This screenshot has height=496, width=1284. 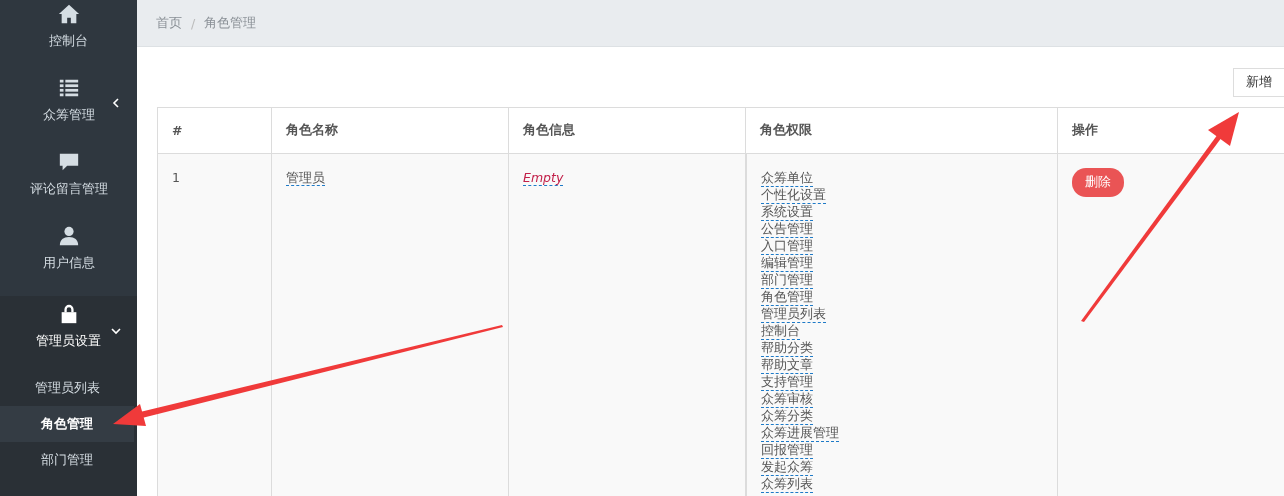 I want to click on nav-item: 评论留言管理, so click(x=68, y=185).